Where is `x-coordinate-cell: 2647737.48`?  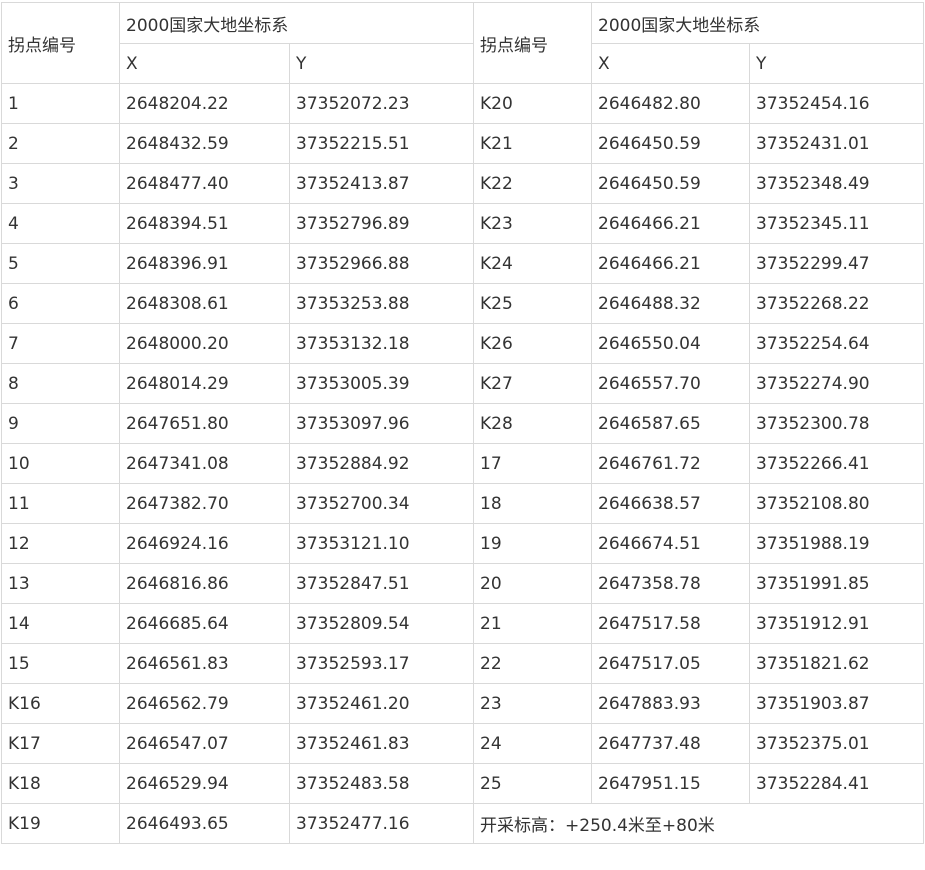
x-coordinate-cell: 2647737.48 is located at coordinates (671, 743).